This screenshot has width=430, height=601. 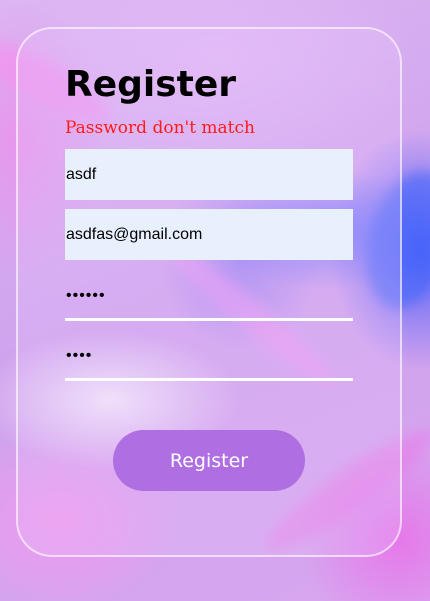 I want to click on email-field, so click(x=209, y=234).